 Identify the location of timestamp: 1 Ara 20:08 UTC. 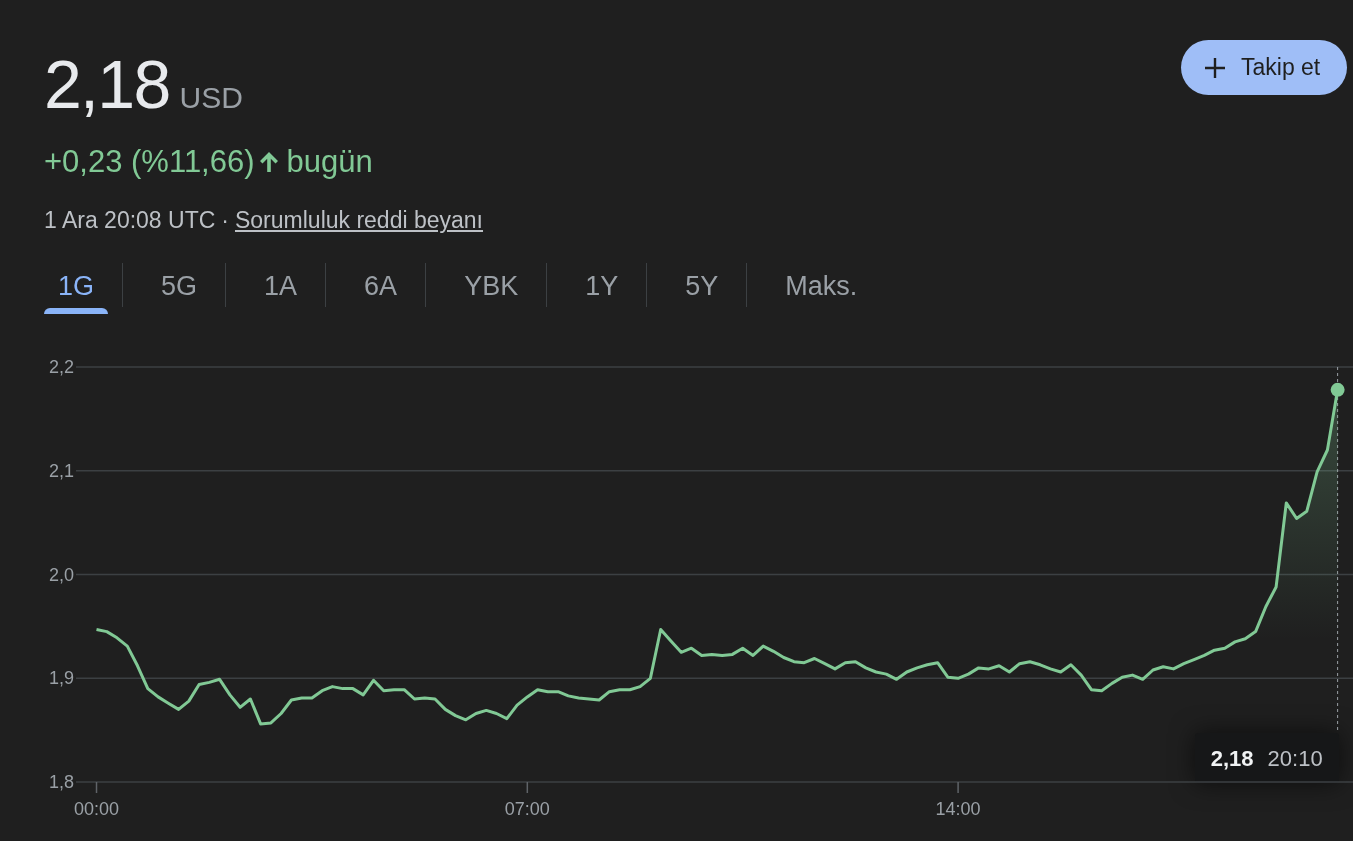
(130, 220).